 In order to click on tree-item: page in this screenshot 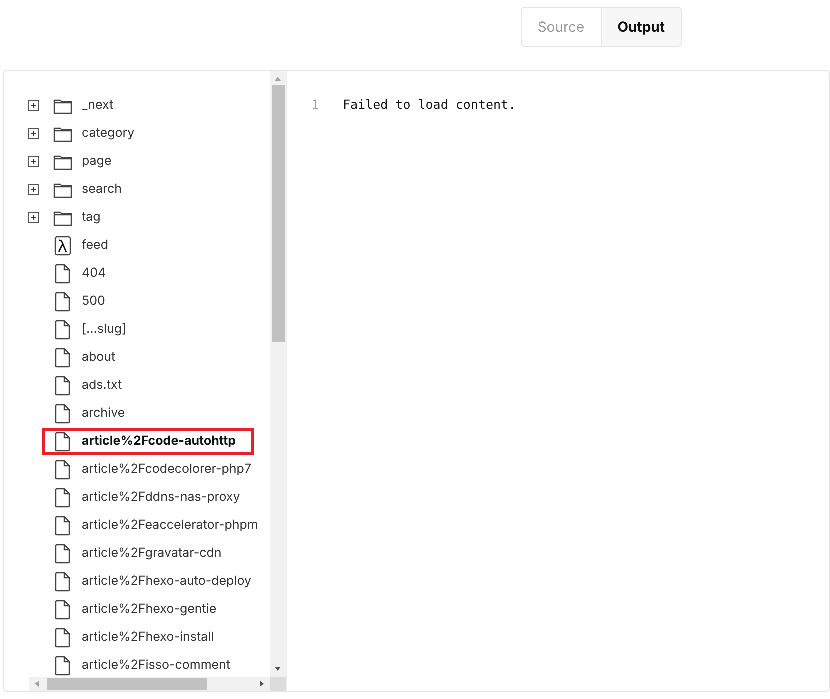, I will do `click(137, 161)`.